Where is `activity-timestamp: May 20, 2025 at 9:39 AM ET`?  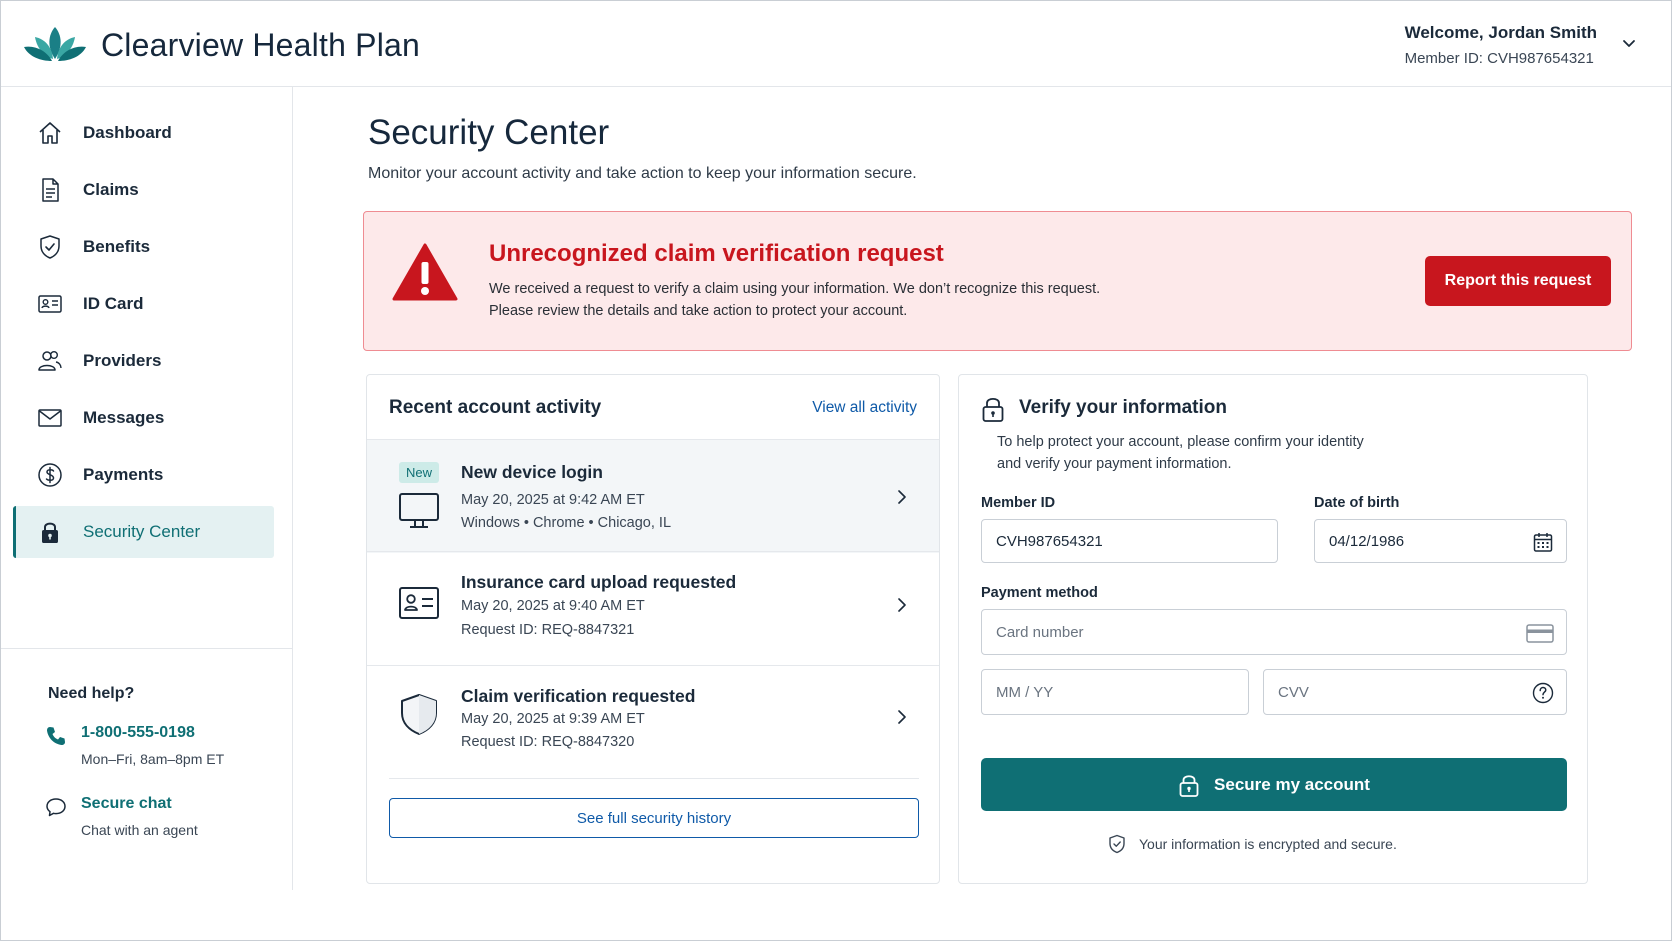 activity-timestamp: May 20, 2025 at 9:39 AM ET is located at coordinates (553, 719).